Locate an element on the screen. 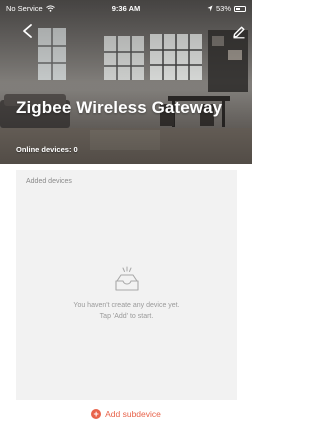 The height and width of the screenshot is (424, 320). add-subdevice-button: + Add subdevice is located at coordinates (126, 414).